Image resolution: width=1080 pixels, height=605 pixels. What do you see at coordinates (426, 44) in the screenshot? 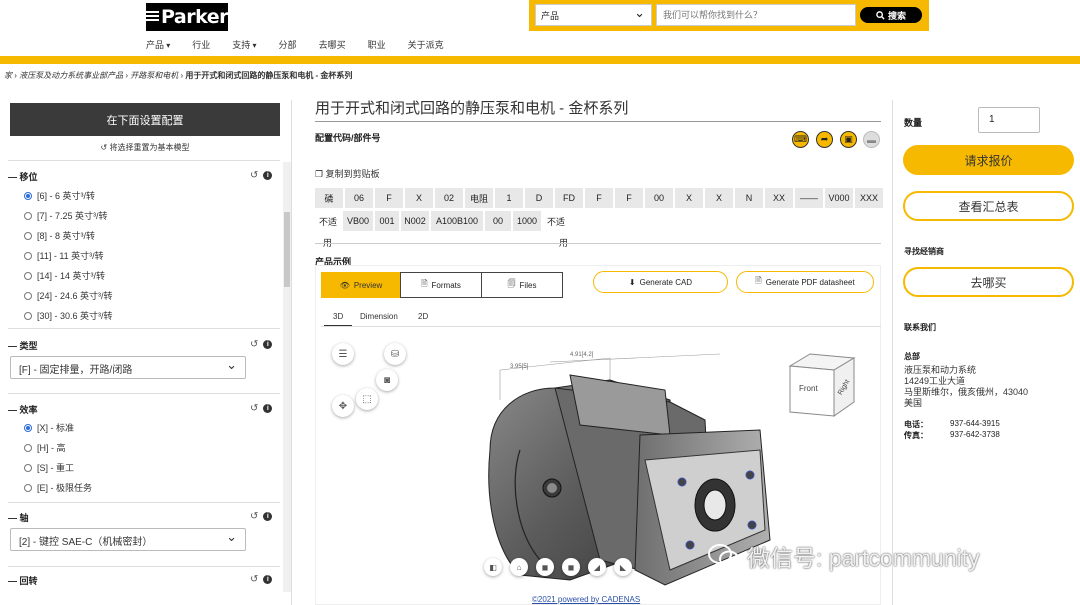
I see `nav-item-about: 关于派克` at bounding box center [426, 44].